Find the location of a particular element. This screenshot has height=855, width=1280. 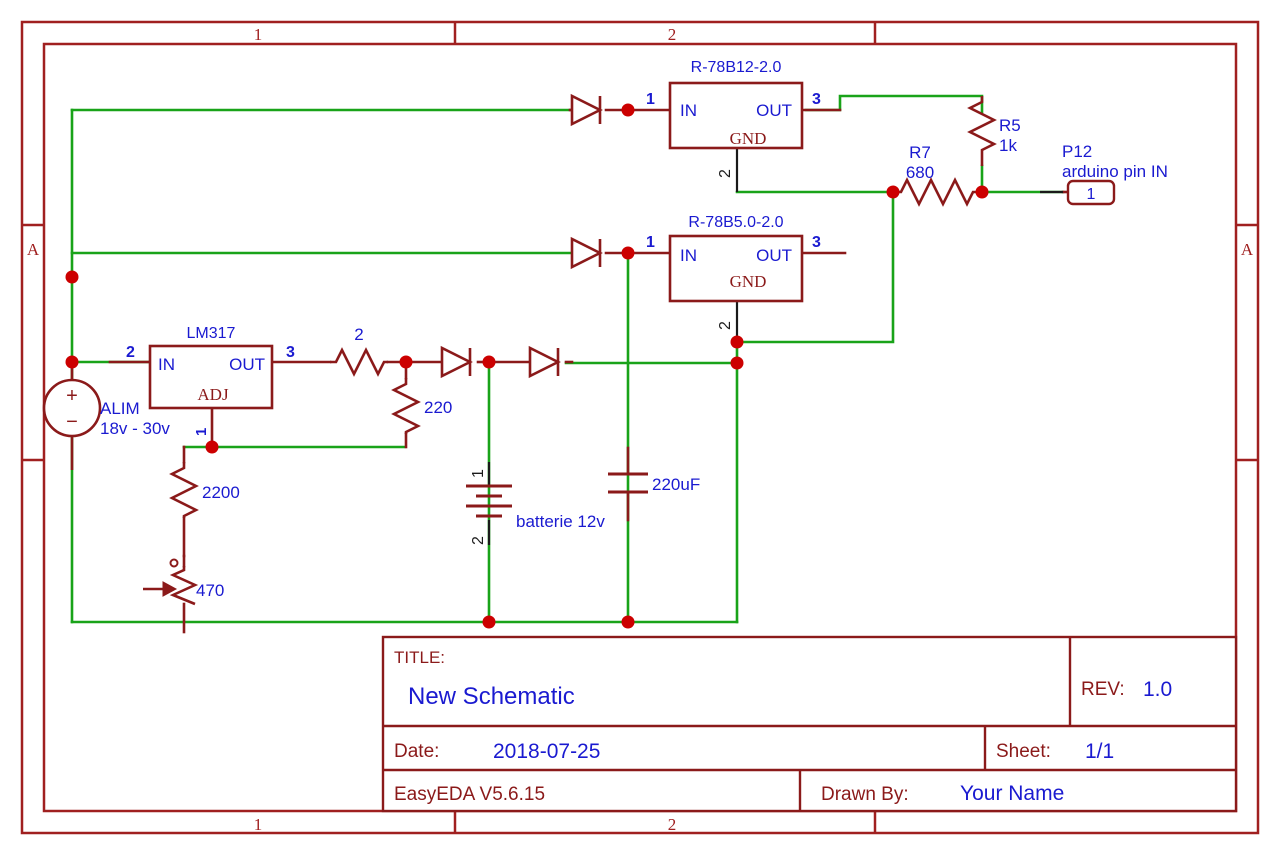

component-resistor-220: 220 is located at coordinates (421, 406).